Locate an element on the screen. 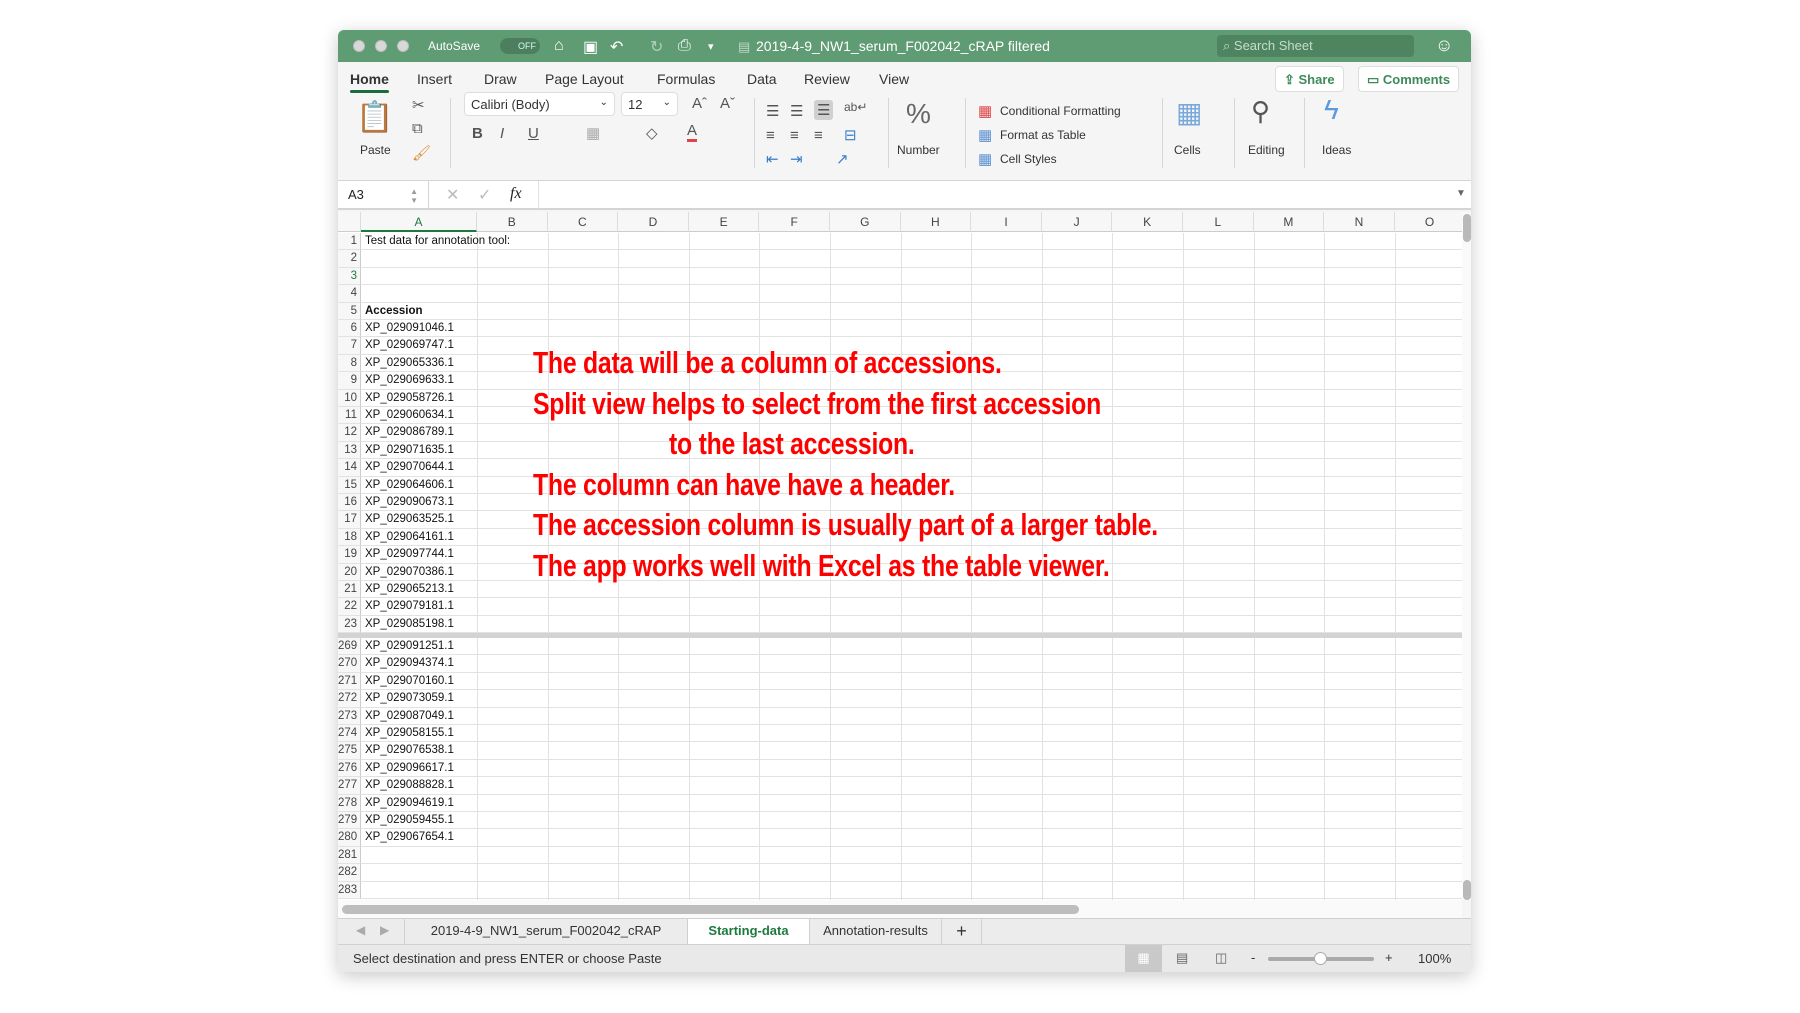 This screenshot has height=1013, width=1800. cancel-icon: ✕ is located at coordinates (452, 195).